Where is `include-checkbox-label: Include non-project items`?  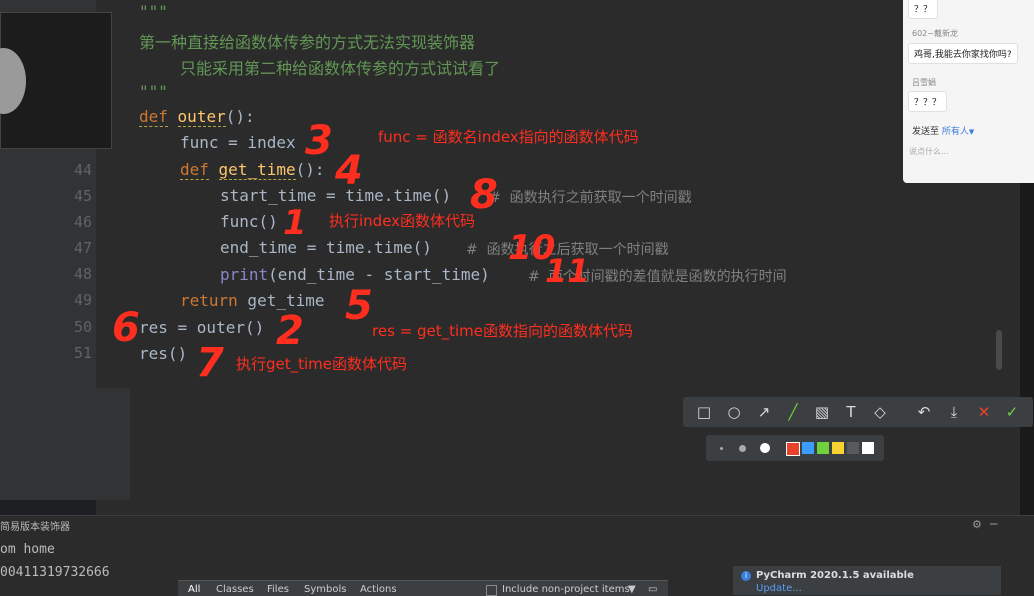 include-checkbox-label: Include non-project items is located at coordinates (566, 589).